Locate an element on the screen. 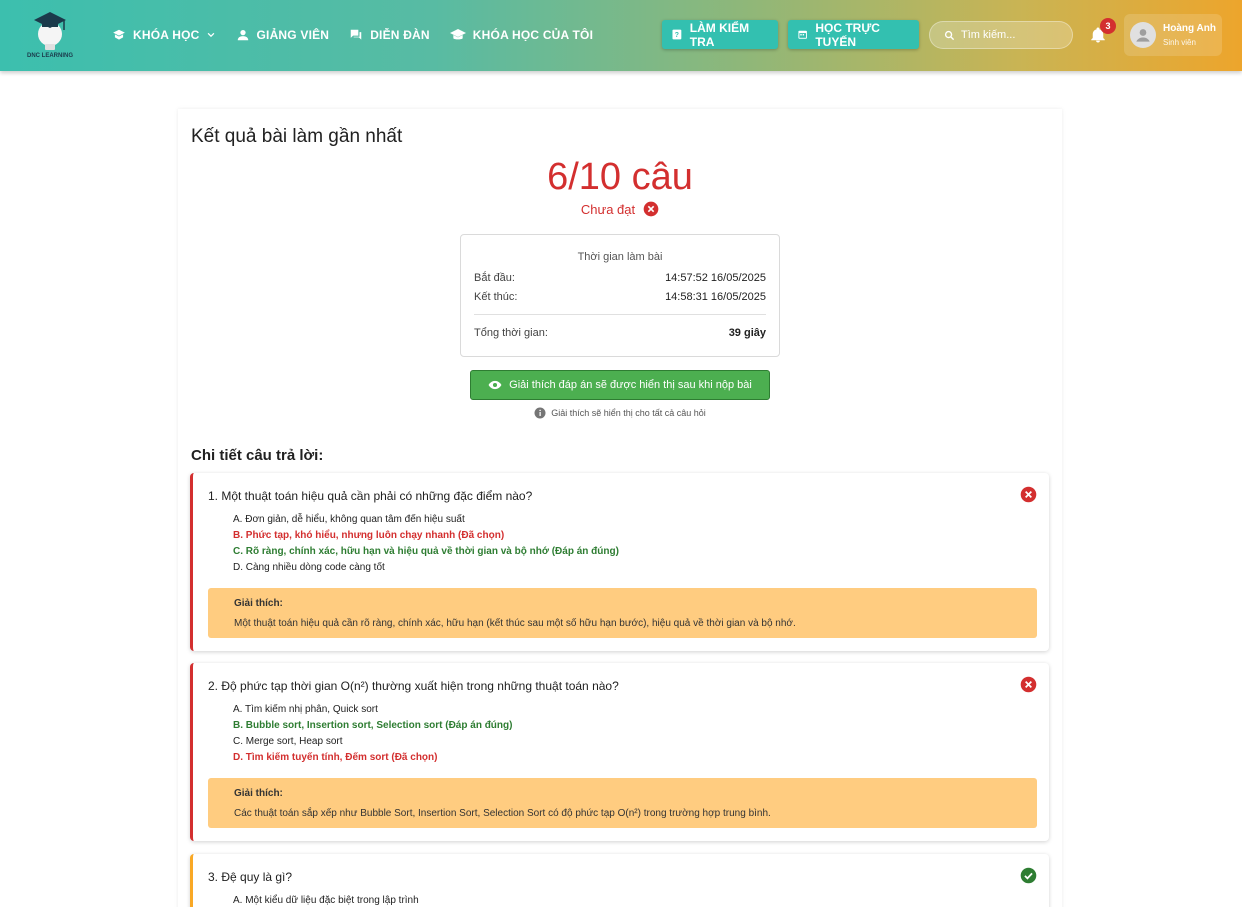 Image resolution: width=1242 pixels, height=907 pixels. search-box is located at coordinates (1001, 35).